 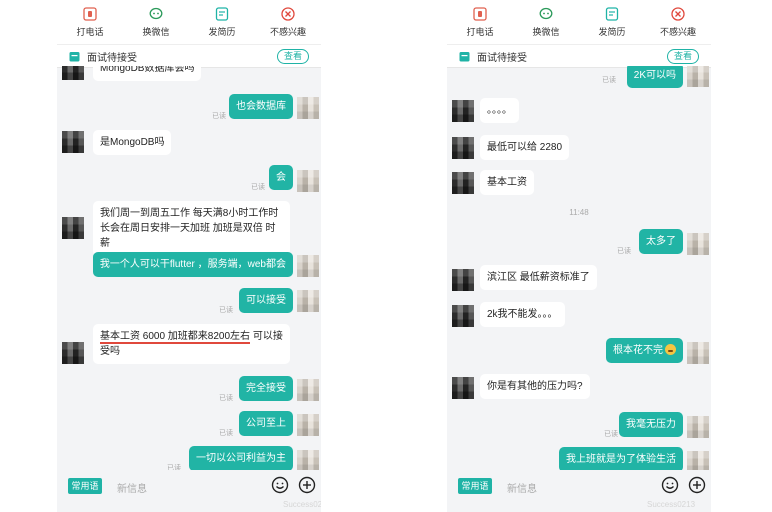 What do you see at coordinates (156, 13) in the screenshot?
I see `wechat-icon` at bounding box center [156, 13].